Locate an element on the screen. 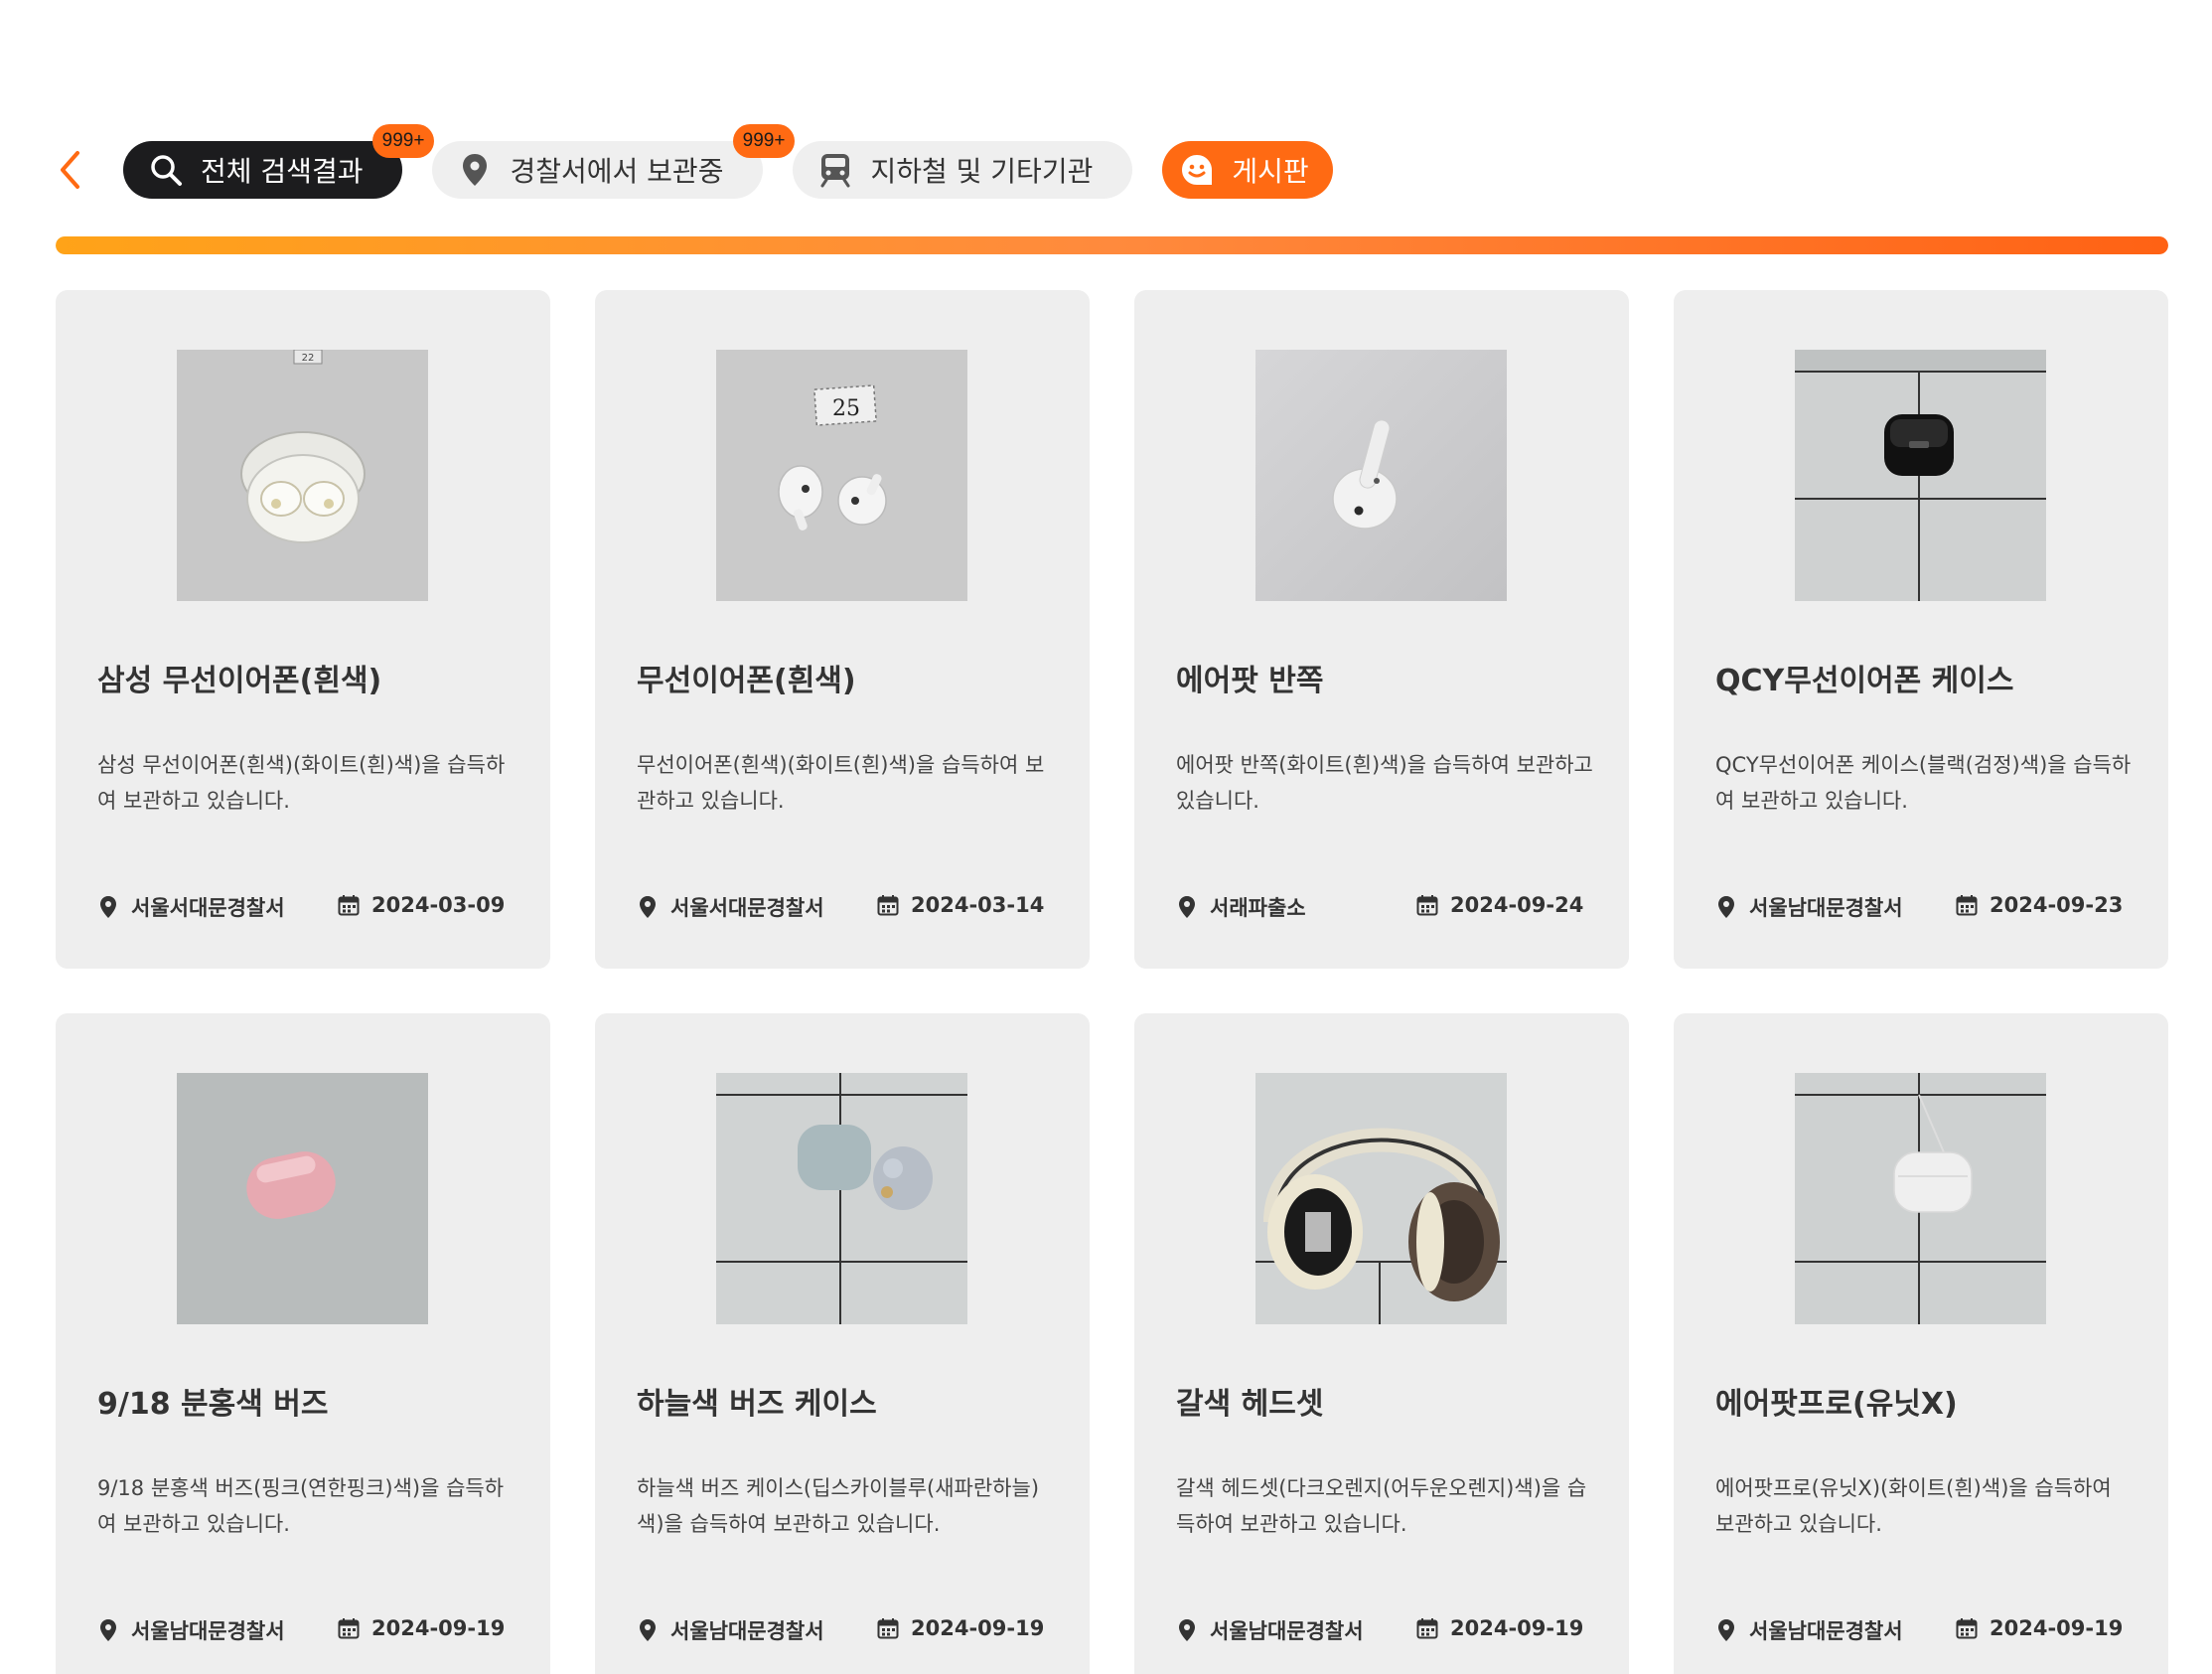  tab-police-station-label: 경찰서에서 보관중 is located at coordinates (617, 172).